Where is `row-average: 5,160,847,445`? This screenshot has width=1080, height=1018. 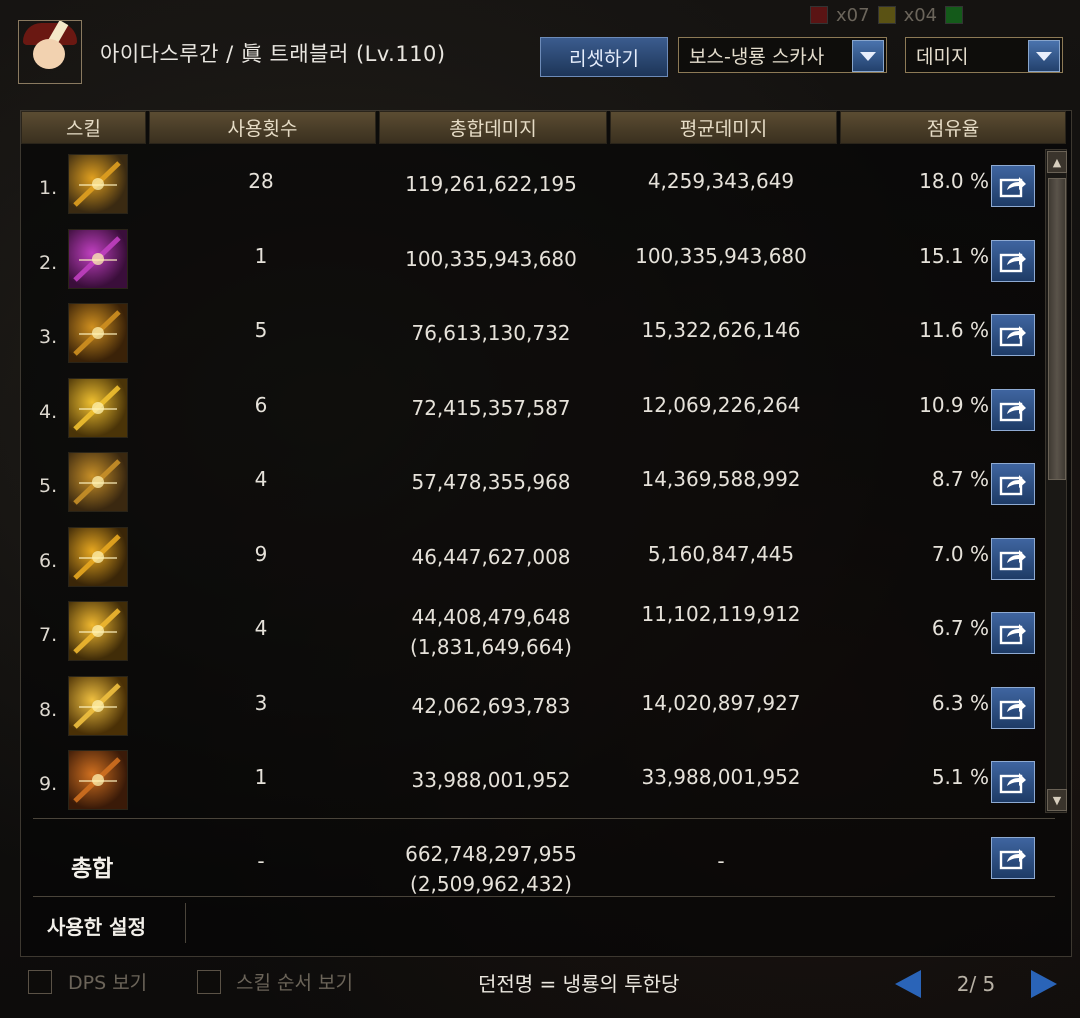 row-average: 5,160,847,445 is located at coordinates (721, 553).